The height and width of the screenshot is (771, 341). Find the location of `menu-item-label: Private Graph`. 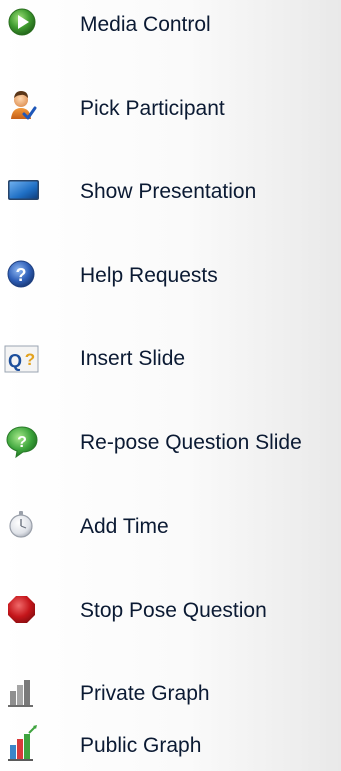

menu-item-label: Private Graph is located at coordinates (145, 693).